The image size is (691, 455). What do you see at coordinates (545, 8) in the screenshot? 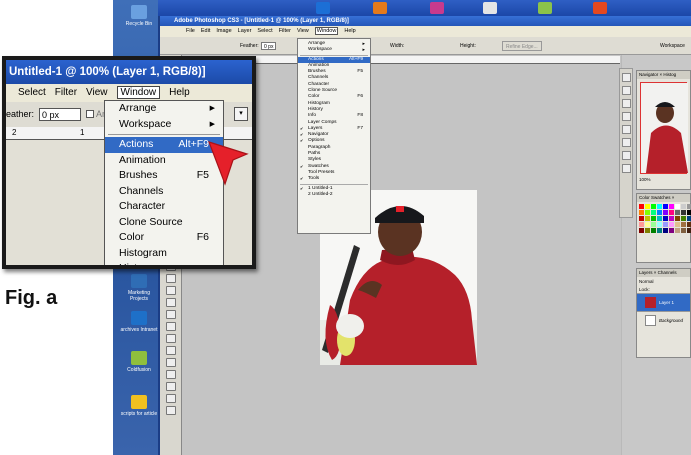
I see `app-taskbar-icon` at bounding box center [545, 8].